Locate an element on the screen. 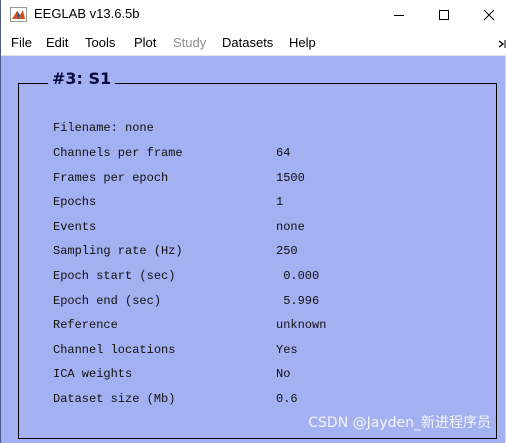 Image resolution: width=506 pixels, height=443 pixels. toolbar-overflow-icon is located at coordinates (501, 44).